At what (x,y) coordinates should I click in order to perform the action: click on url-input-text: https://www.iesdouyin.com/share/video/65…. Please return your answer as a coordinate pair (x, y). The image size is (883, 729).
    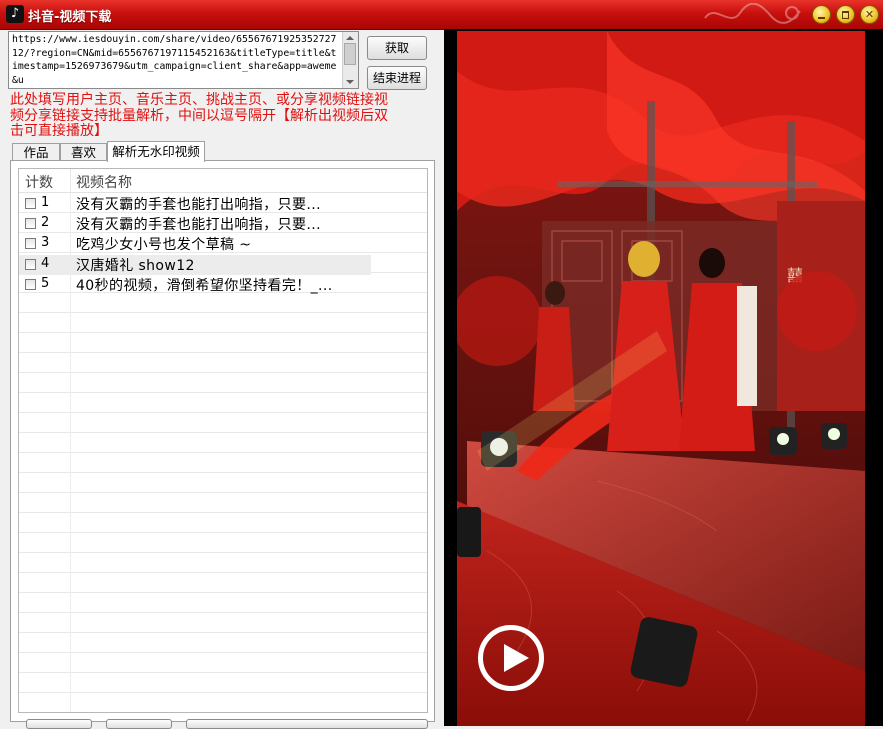
    Looking at the image, I should click on (177, 60).